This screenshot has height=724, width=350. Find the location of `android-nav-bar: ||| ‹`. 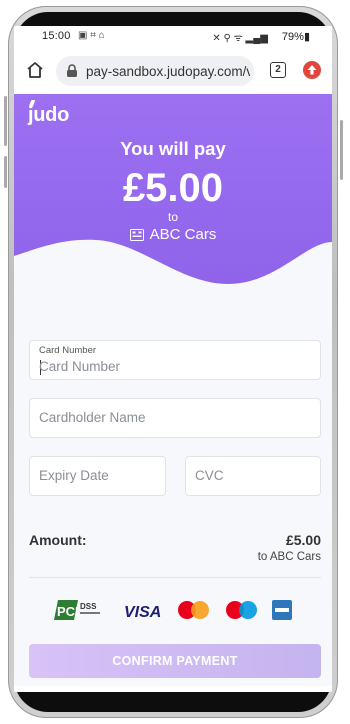

android-nav-bar: ||| ‹ is located at coordinates (173, 689).